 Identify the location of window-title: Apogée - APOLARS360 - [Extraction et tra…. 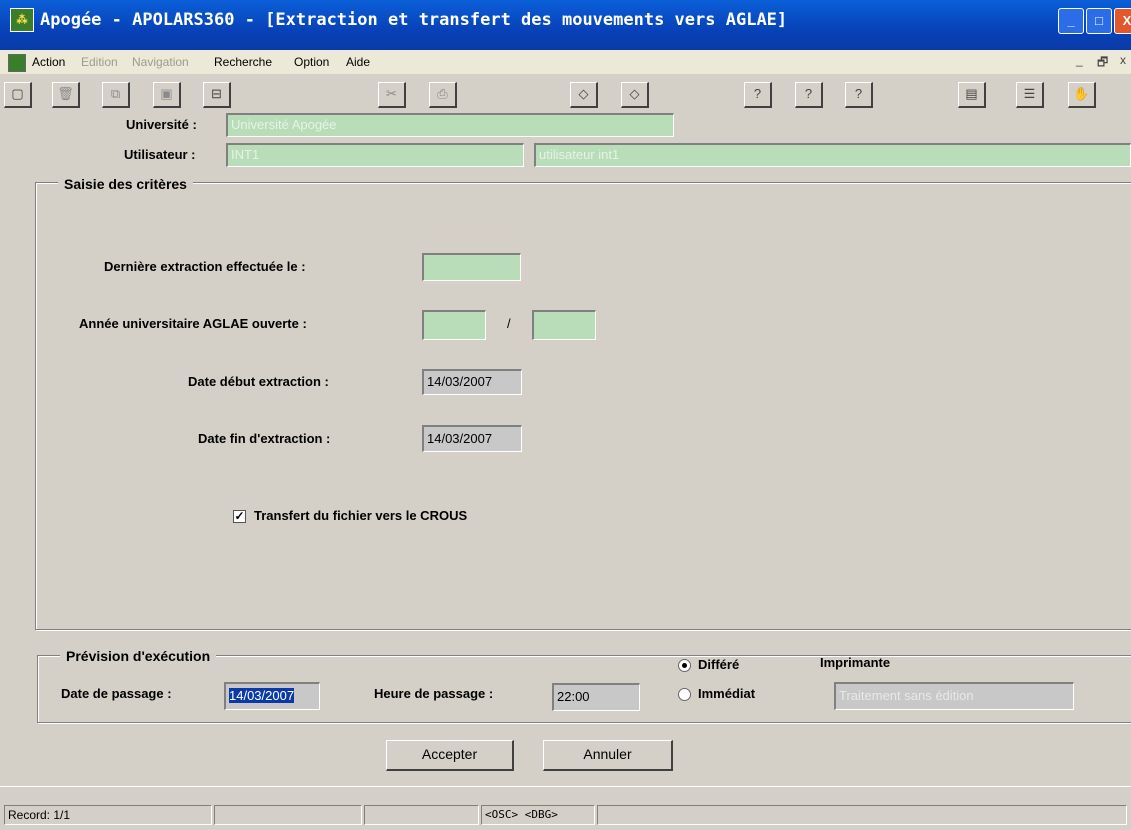
(414, 20).